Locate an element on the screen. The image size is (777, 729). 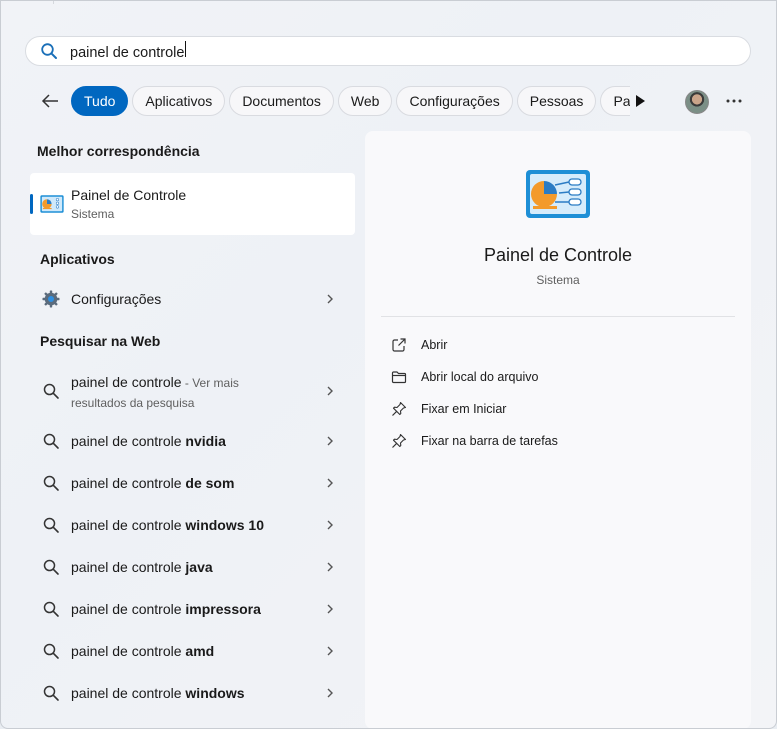
web-suggestion-item: painel de controle windows is located at coordinates (192, 693).